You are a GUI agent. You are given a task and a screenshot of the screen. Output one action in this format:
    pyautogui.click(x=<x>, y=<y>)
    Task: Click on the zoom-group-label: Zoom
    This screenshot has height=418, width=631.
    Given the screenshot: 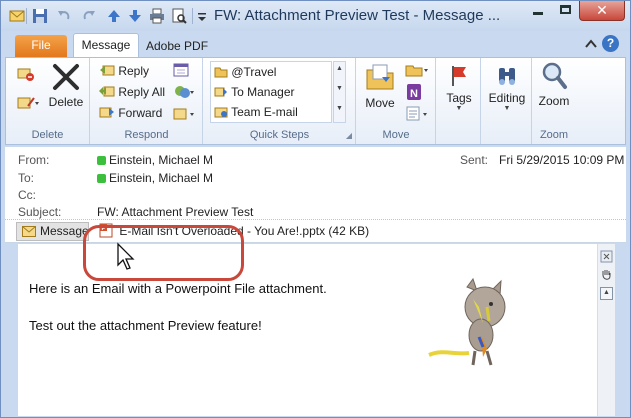 What is the action you would take?
    pyautogui.click(x=554, y=135)
    